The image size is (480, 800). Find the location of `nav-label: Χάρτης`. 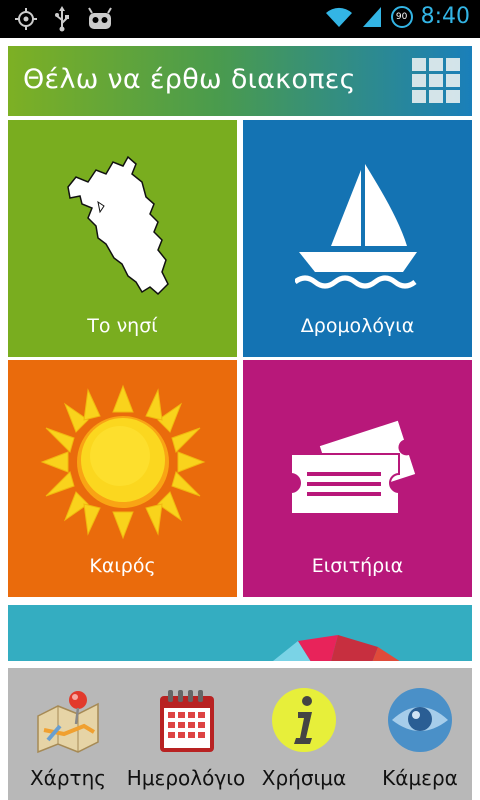

nav-label: Χάρτης is located at coordinates (68, 778).